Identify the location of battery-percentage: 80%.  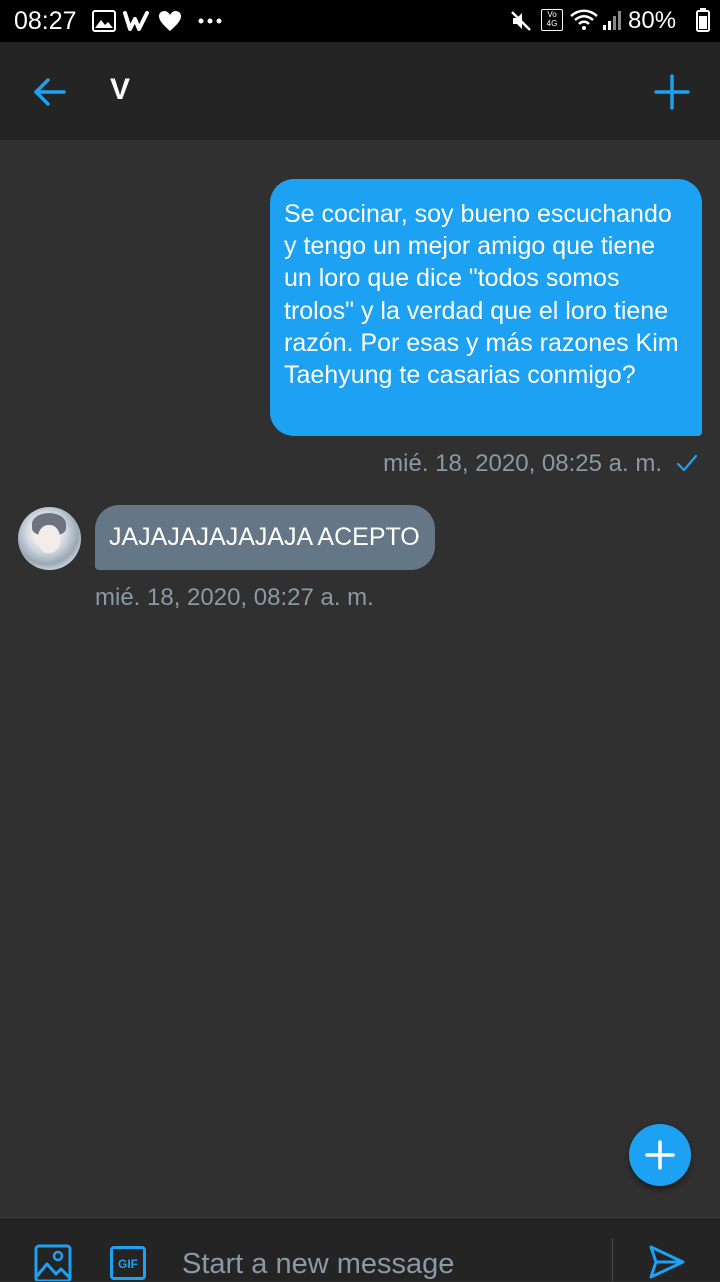
(652, 20).